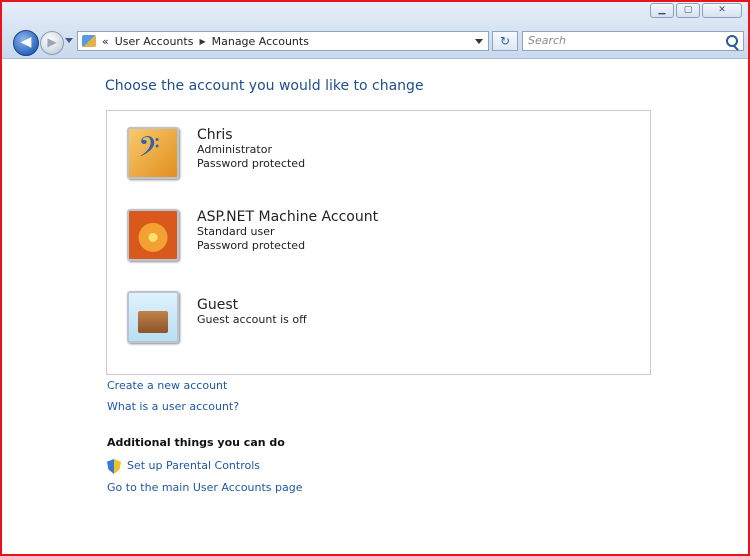 The height and width of the screenshot is (556, 750). Describe the element at coordinates (52, 43) in the screenshot. I see `forward-arrow-icon: ▶` at that location.